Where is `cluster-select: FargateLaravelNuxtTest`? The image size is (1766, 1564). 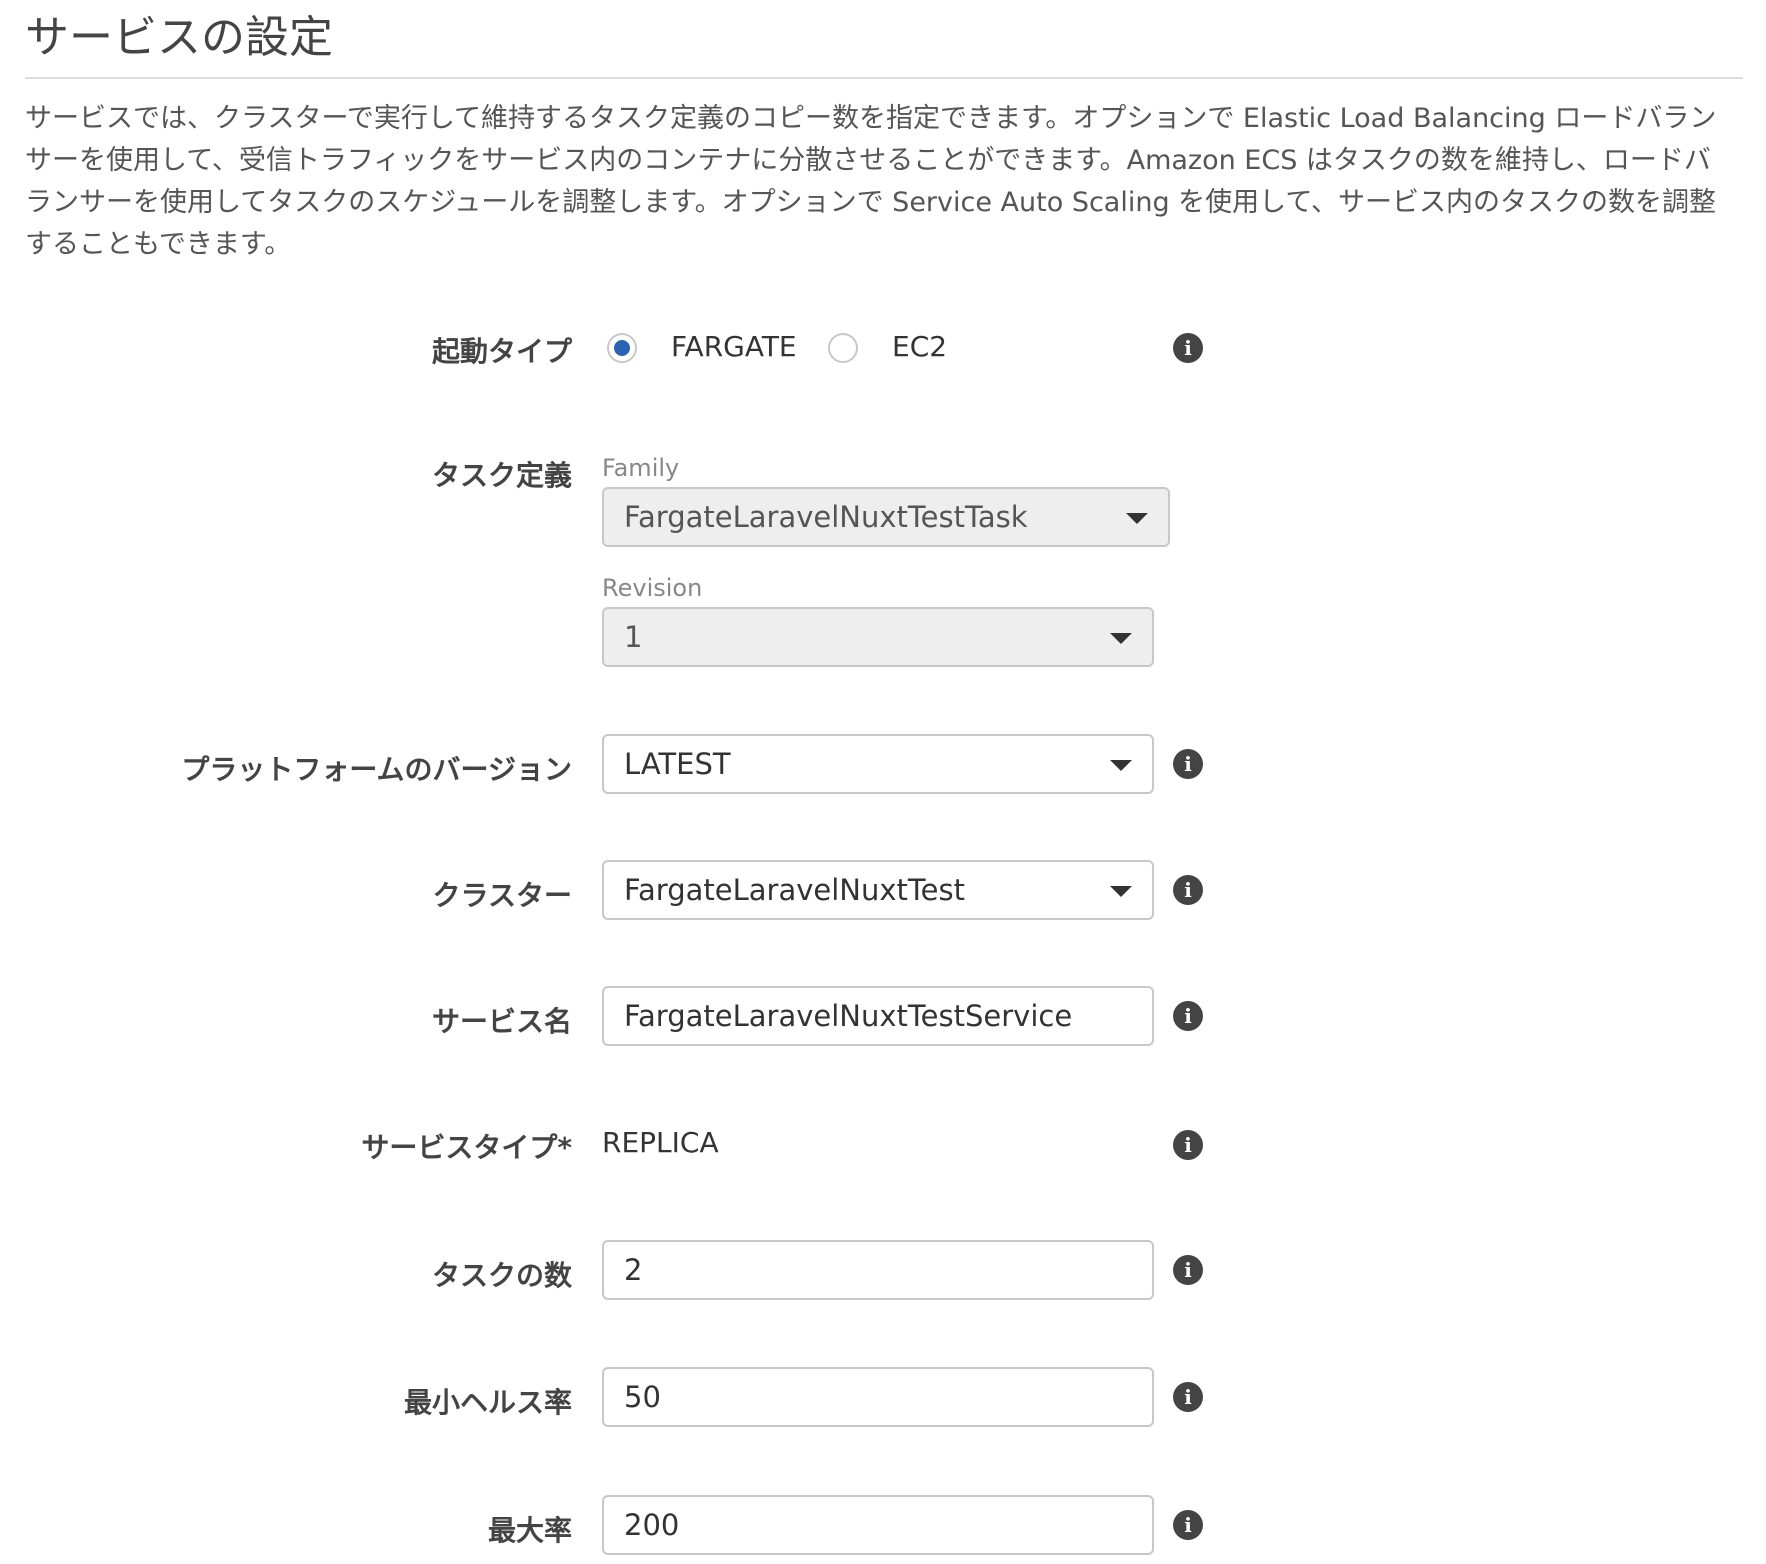 cluster-select: FargateLaravelNuxtTest is located at coordinates (878, 890).